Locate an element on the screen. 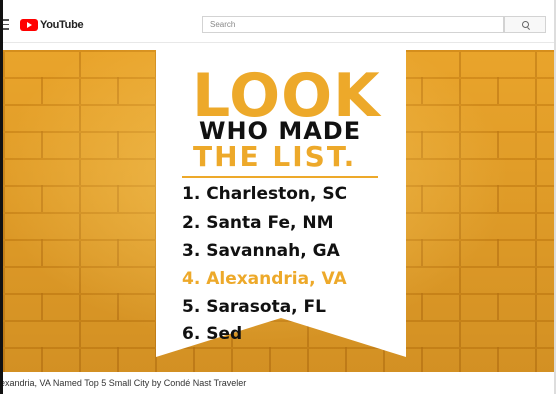 This screenshot has width=556, height=394. left-edge is located at coordinates (1, 197).